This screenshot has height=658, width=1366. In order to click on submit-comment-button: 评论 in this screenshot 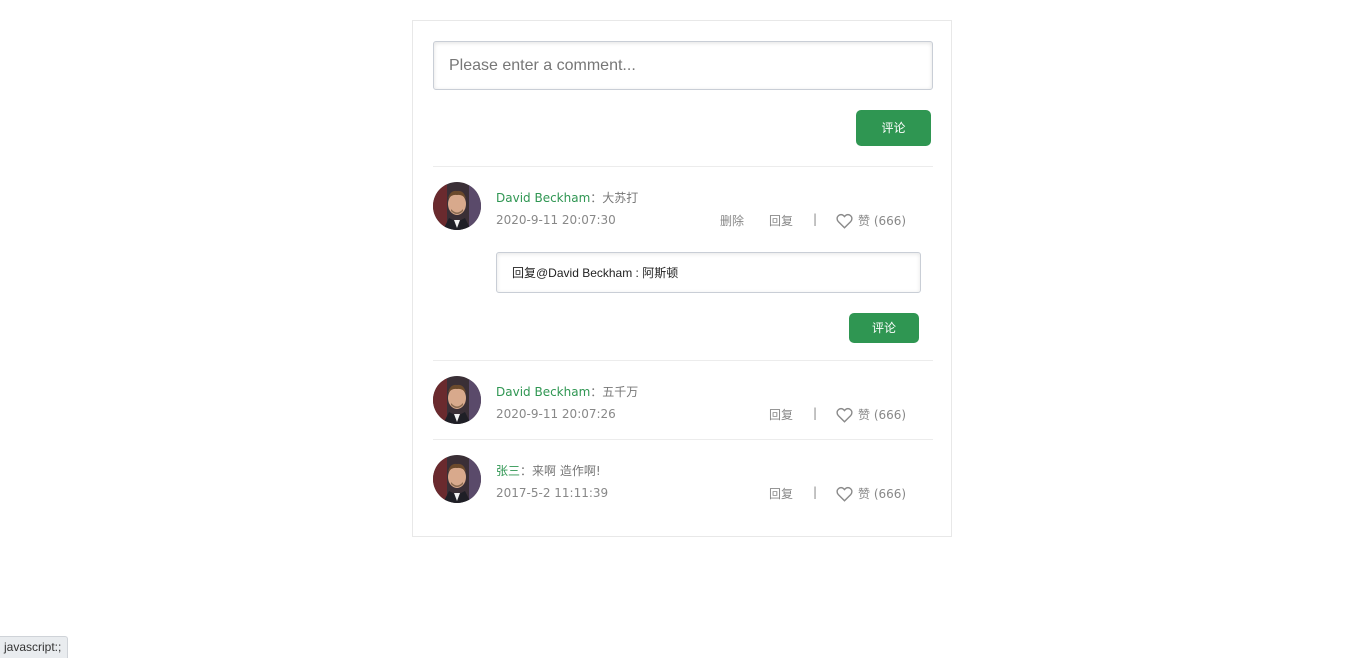, I will do `click(893, 128)`.